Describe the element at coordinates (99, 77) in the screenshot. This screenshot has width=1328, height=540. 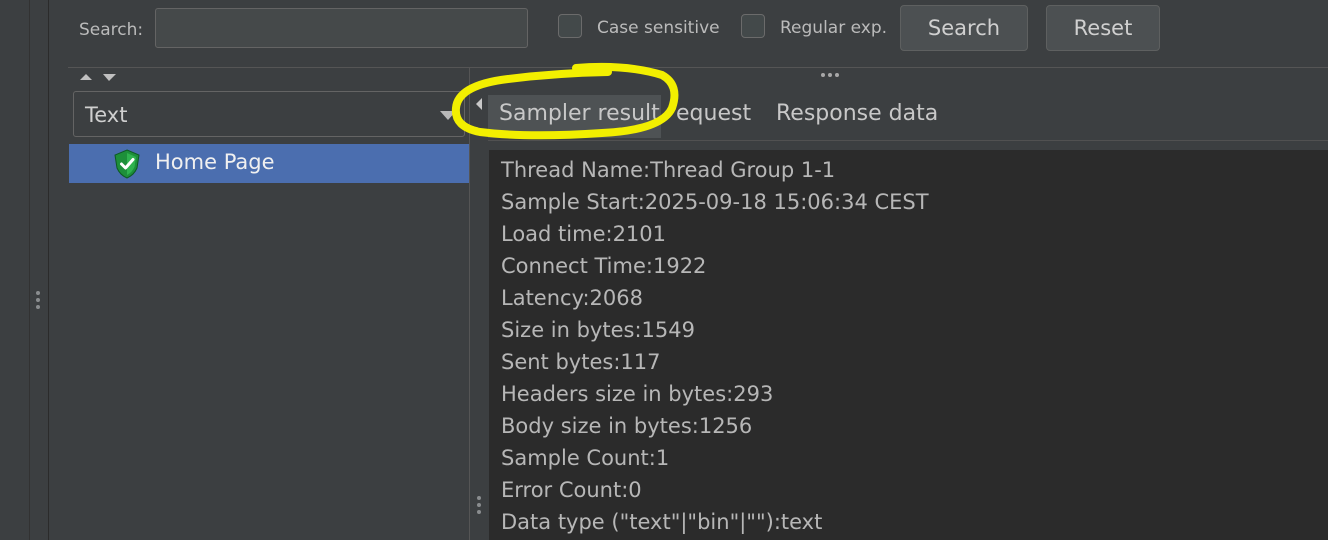
I see `splitter-arrows-icon` at that location.